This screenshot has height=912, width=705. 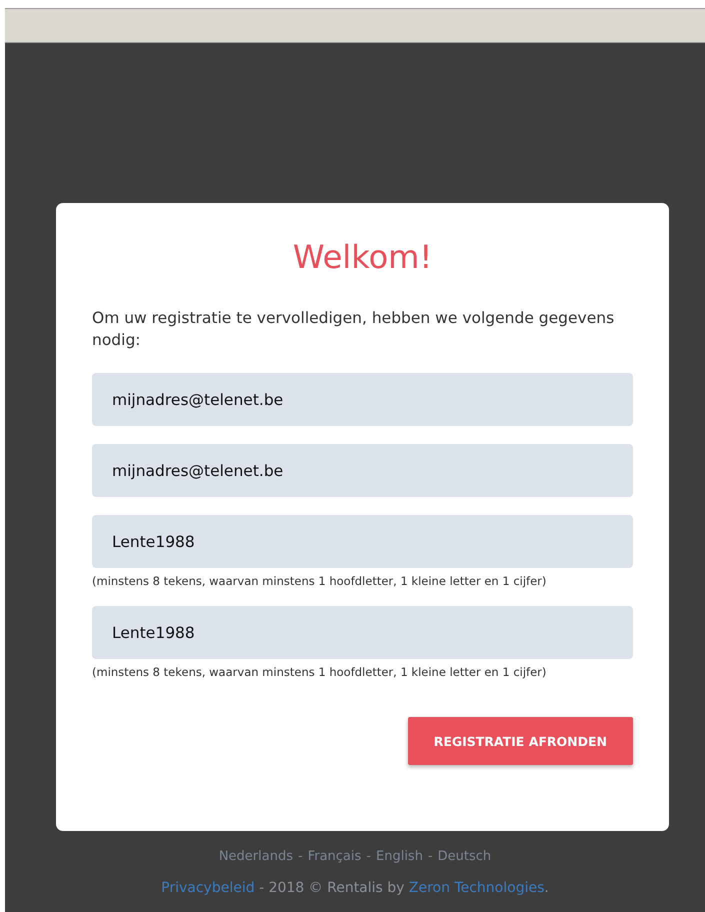 What do you see at coordinates (355, 888) in the screenshot?
I see `copyright-text: Privacybeleid - 2018 © Rentalis by Zeron Technologies.` at bounding box center [355, 888].